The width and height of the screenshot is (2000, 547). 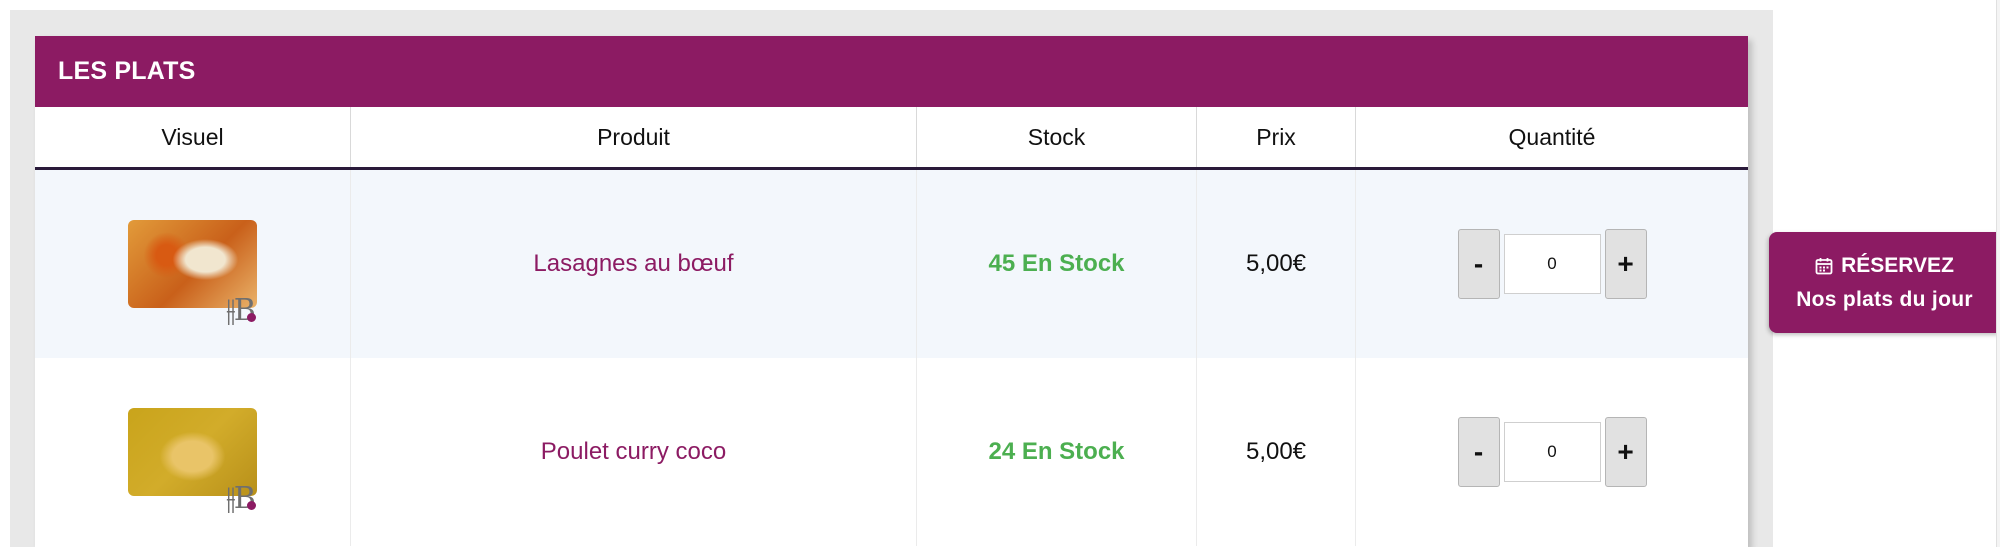 I want to click on stock-cell: 24 En Stock, so click(x=1057, y=452).